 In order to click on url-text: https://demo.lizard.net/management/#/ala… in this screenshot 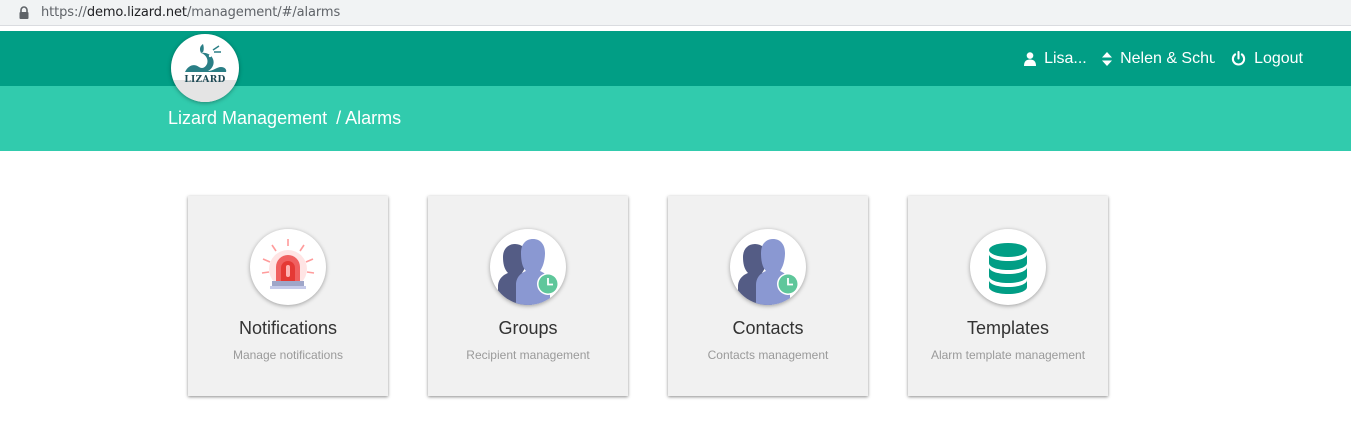, I will do `click(190, 12)`.